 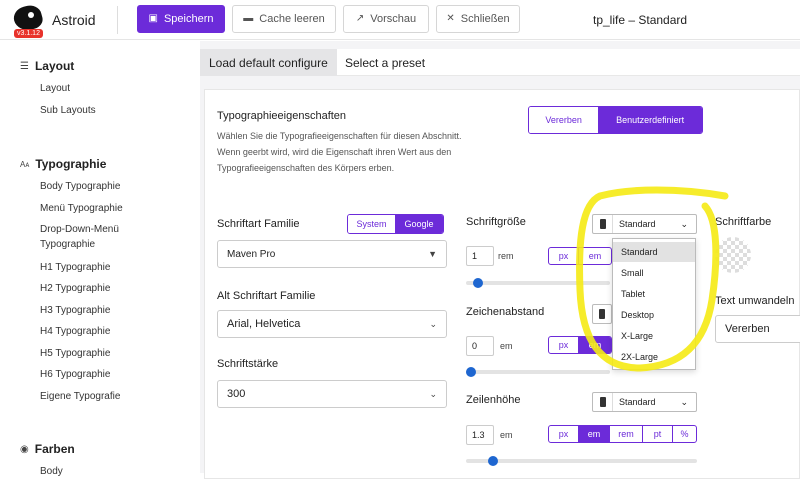 What do you see at coordinates (506, 435) in the screenshot?
I see `line-height-unit: em` at bounding box center [506, 435].